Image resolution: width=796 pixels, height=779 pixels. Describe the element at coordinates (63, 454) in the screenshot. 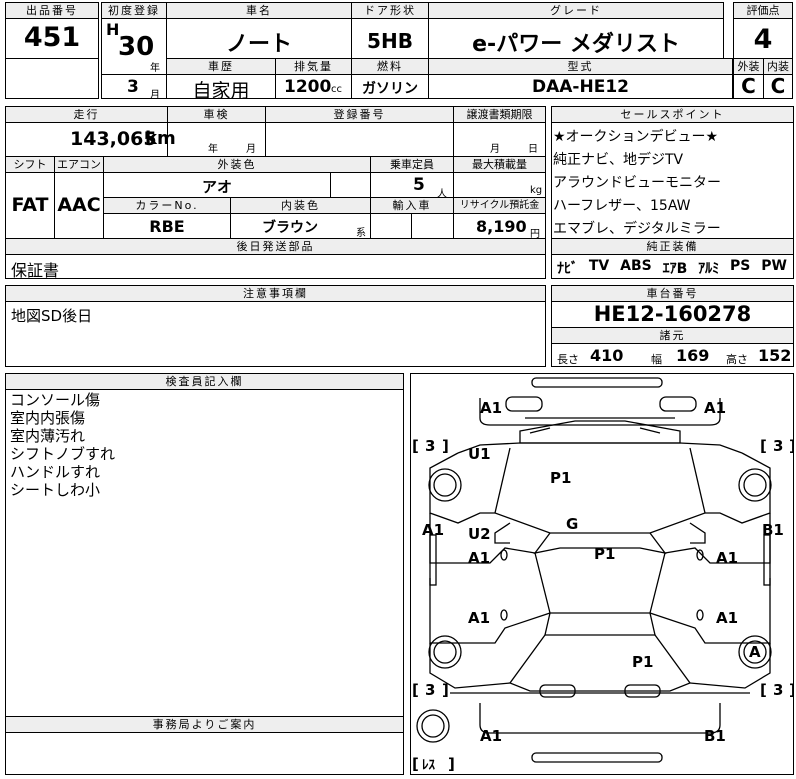

I see `inspector-note: シフトノブすれ` at that location.